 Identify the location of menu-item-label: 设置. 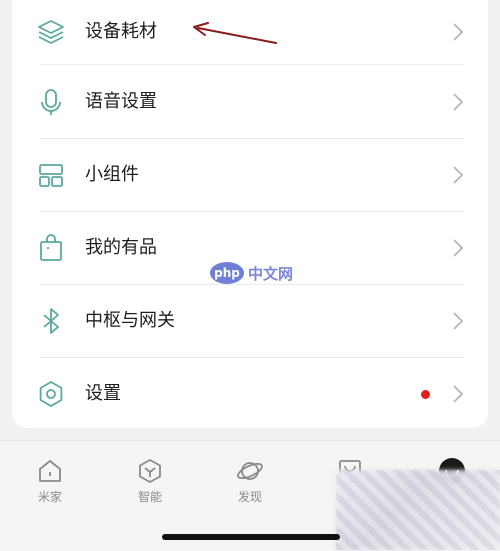
(103, 393).